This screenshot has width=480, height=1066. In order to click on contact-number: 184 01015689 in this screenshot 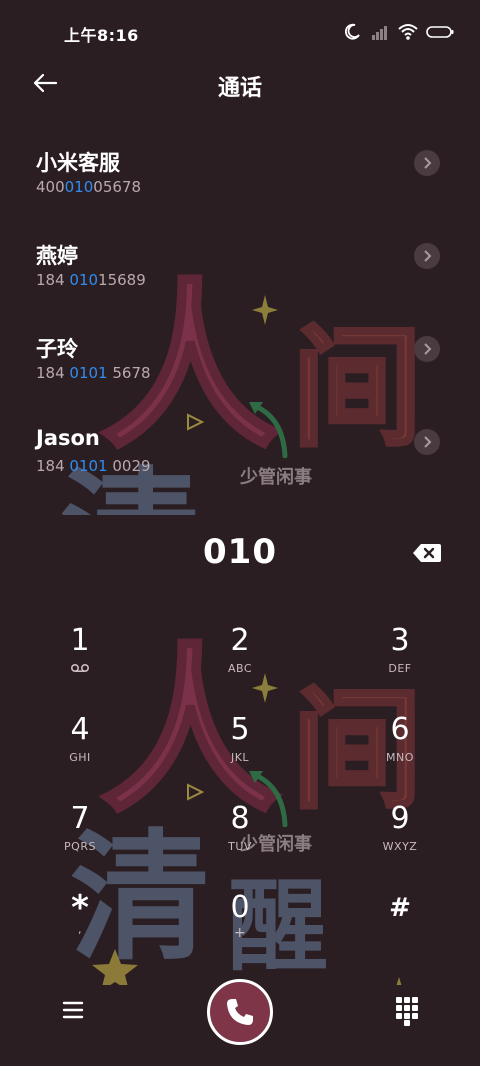, I will do `click(91, 280)`.